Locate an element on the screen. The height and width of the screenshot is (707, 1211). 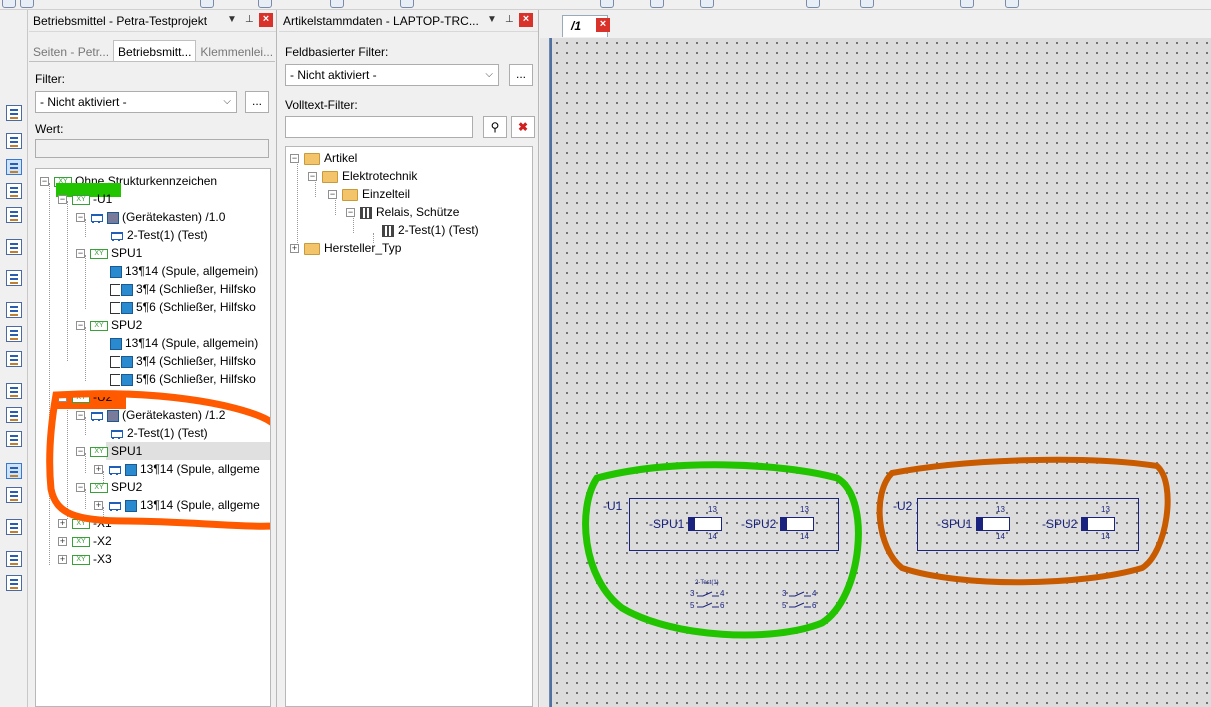
filter-select: - Nicht aktiviert - ⌵ is located at coordinates (136, 102).